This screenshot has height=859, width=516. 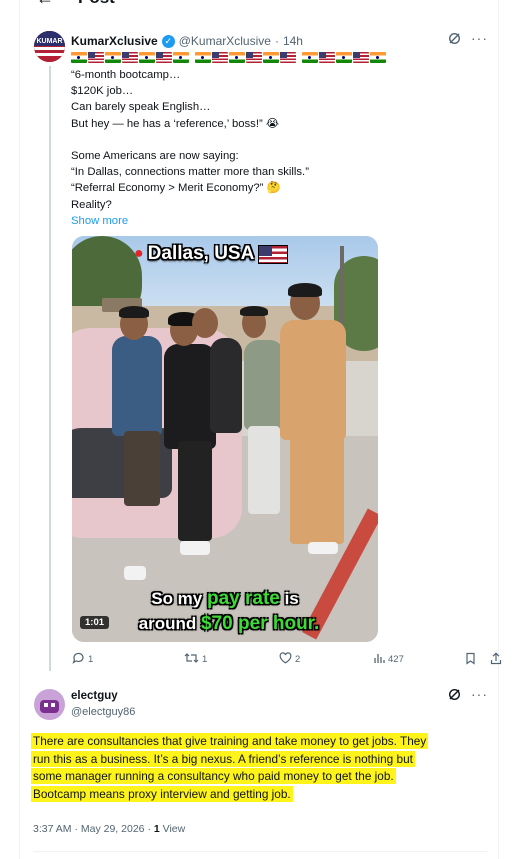 I want to click on heart-icon, so click(x=285, y=659).